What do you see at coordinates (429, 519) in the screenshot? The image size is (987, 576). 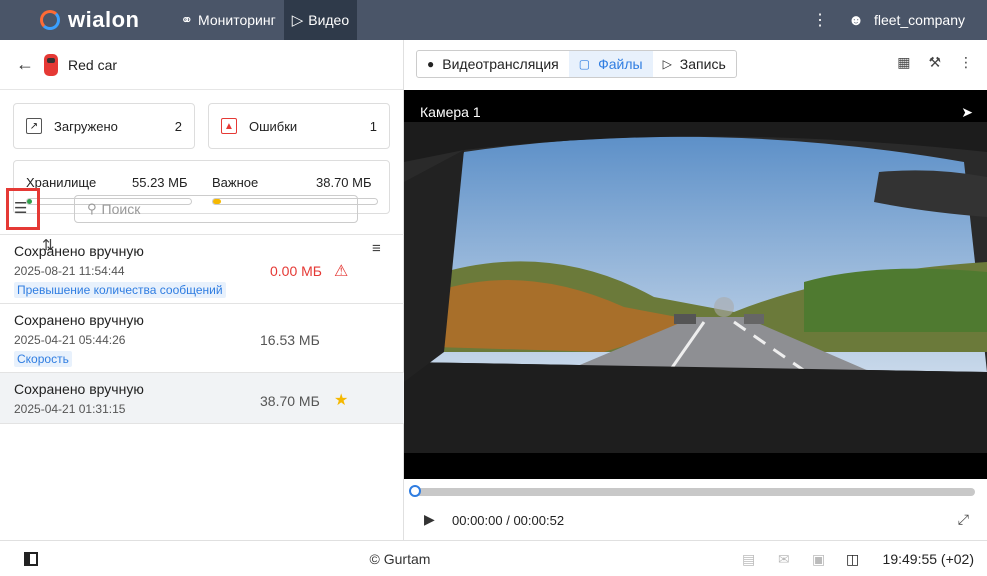 I see `play-icon: ▶` at bounding box center [429, 519].